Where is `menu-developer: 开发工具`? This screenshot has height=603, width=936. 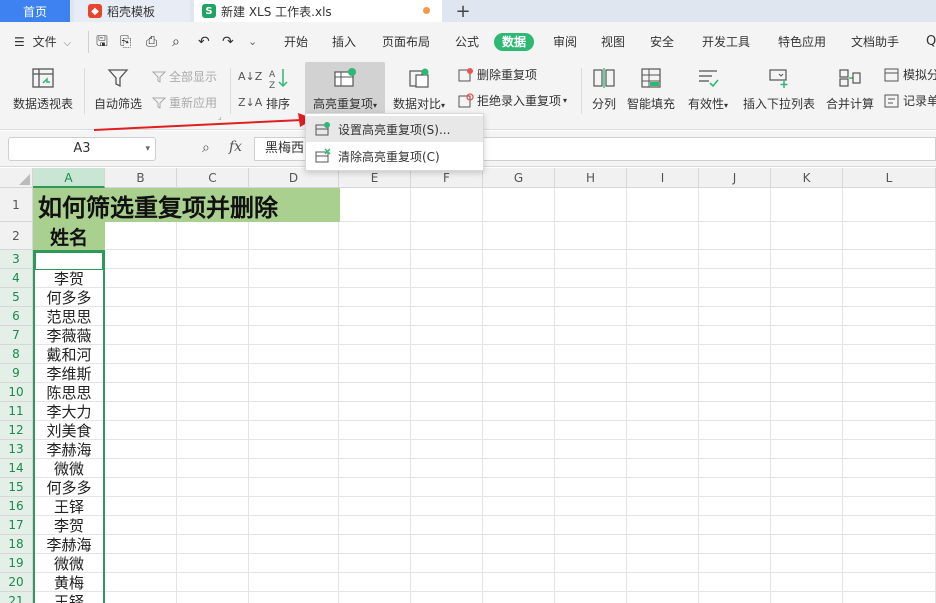
menu-developer: 开发工具 is located at coordinates (726, 42).